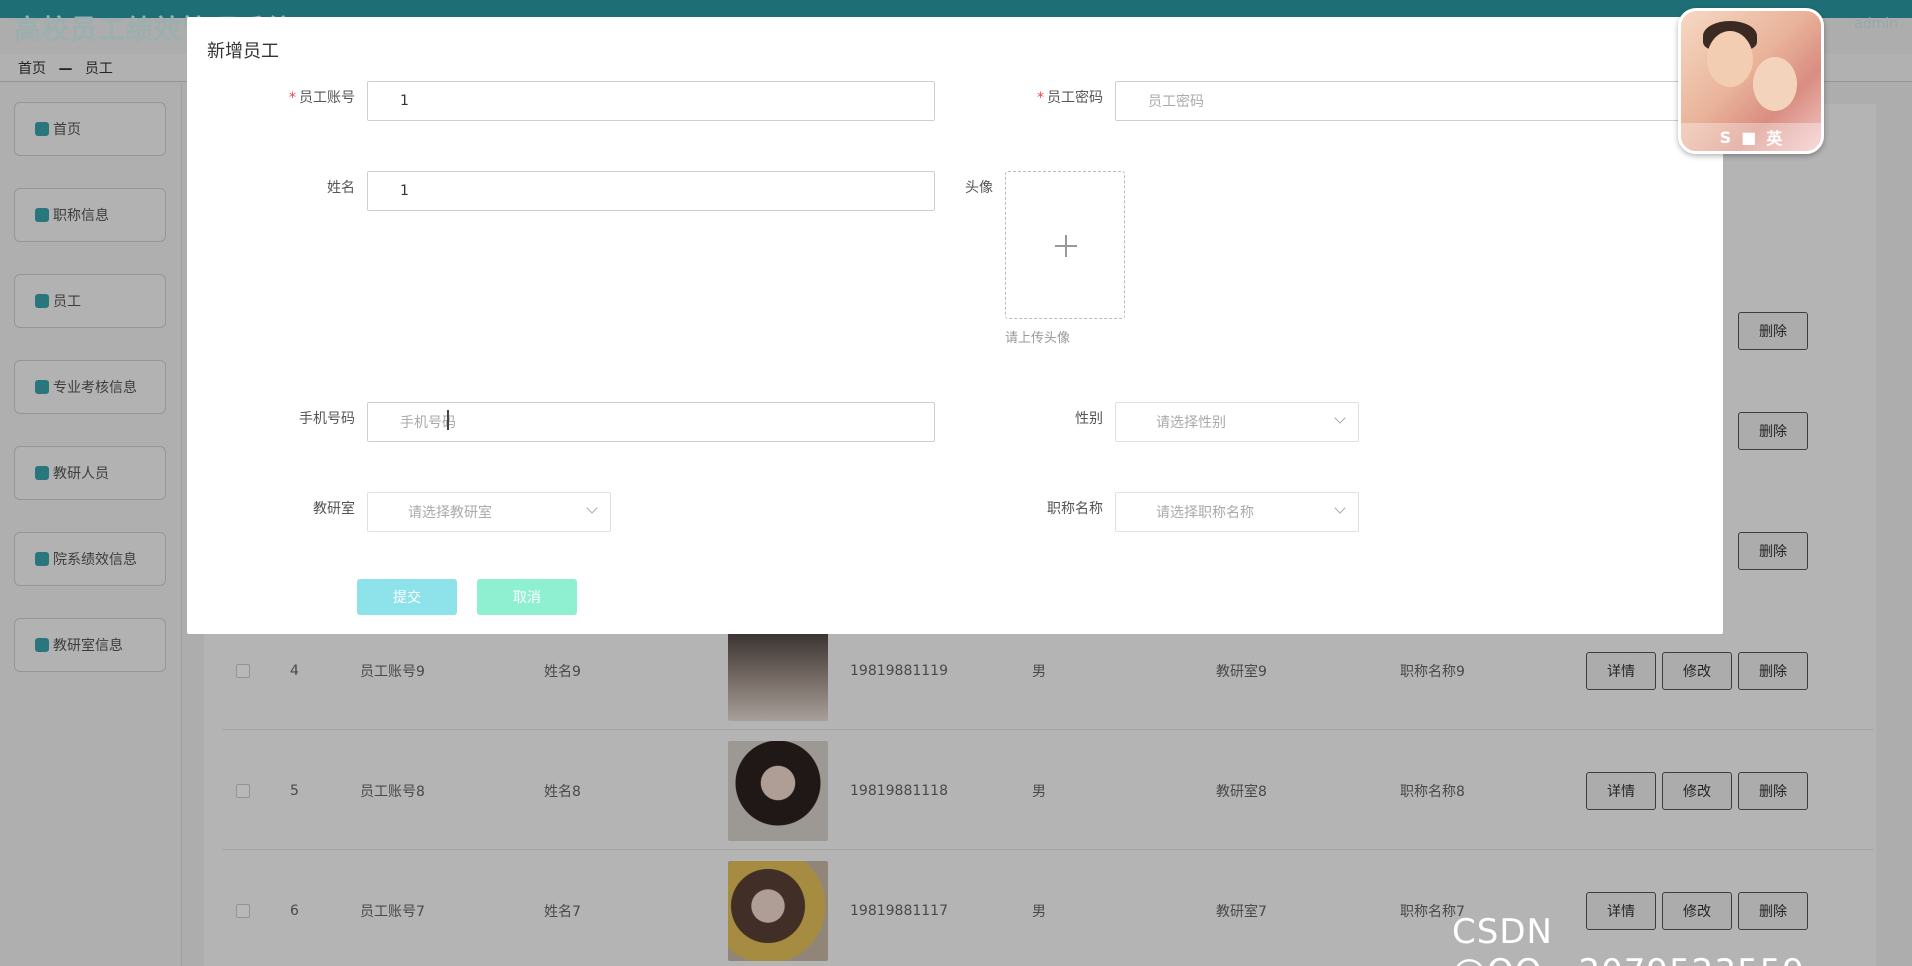  Describe the element at coordinates (1075, 98) in the screenshot. I see `password-label-text: 员工密码` at that location.